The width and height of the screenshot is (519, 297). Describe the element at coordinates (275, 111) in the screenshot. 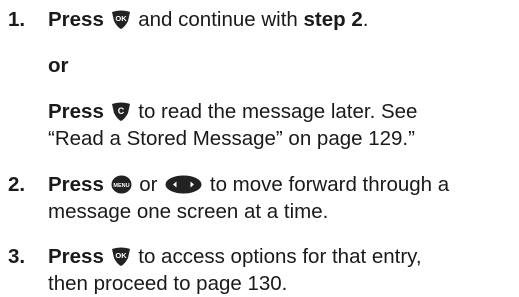

I see `alternative-text: to read the message later. See` at that location.